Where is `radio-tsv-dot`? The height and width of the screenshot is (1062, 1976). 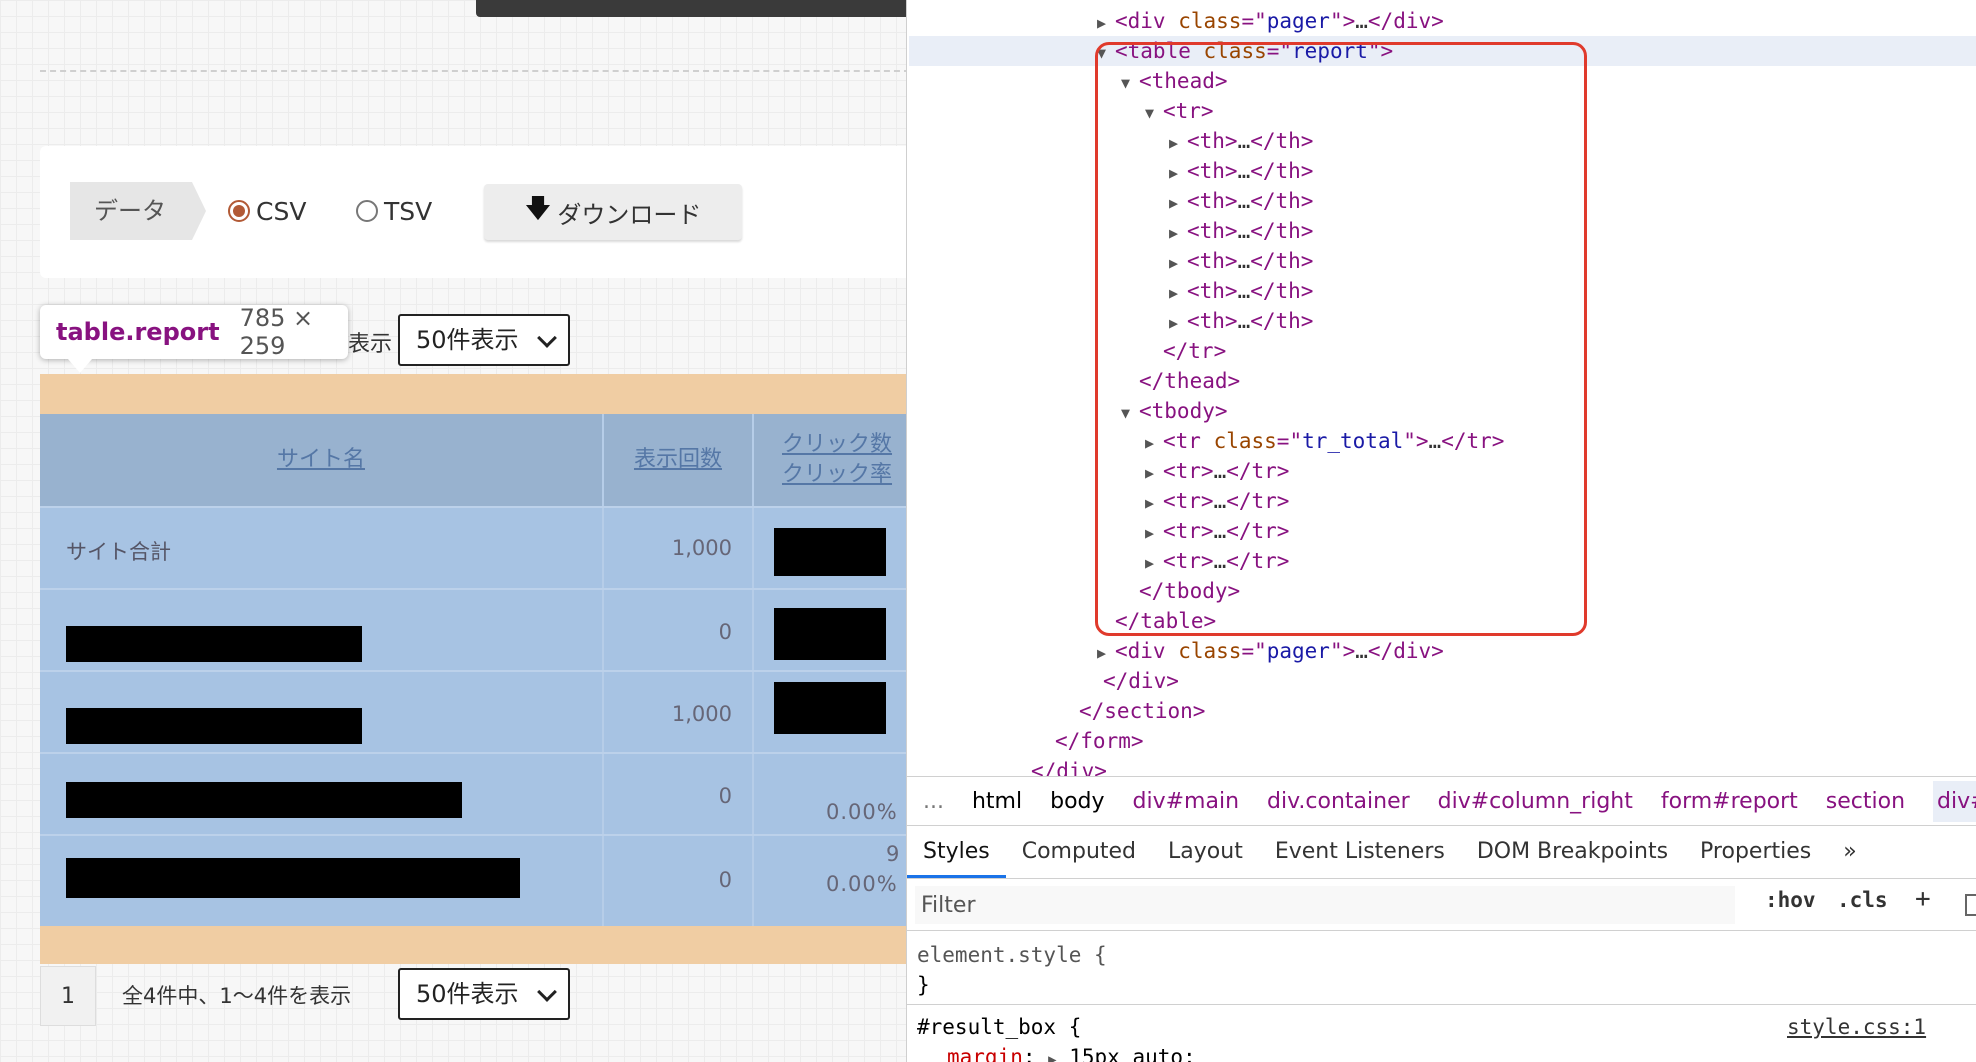
radio-tsv-dot is located at coordinates (367, 211).